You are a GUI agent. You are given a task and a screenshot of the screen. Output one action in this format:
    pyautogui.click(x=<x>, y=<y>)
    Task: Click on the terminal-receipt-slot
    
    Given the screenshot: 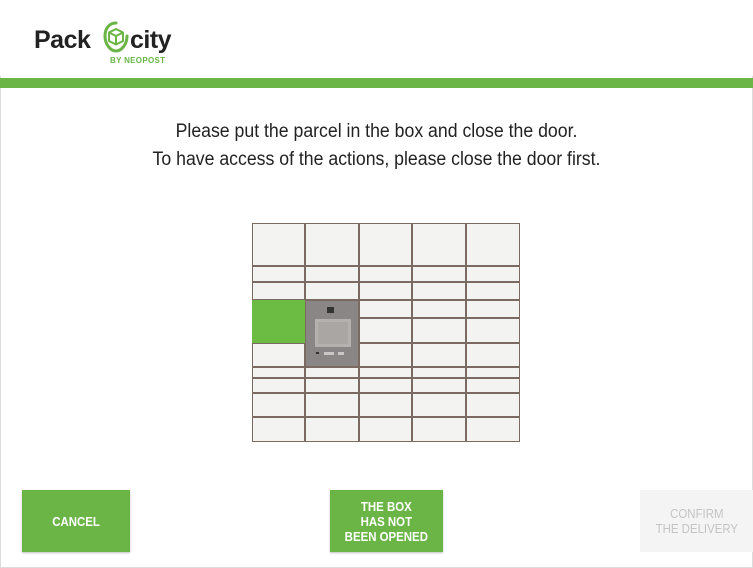 What is the action you would take?
    pyautogui.click(x=341, y=353)
    